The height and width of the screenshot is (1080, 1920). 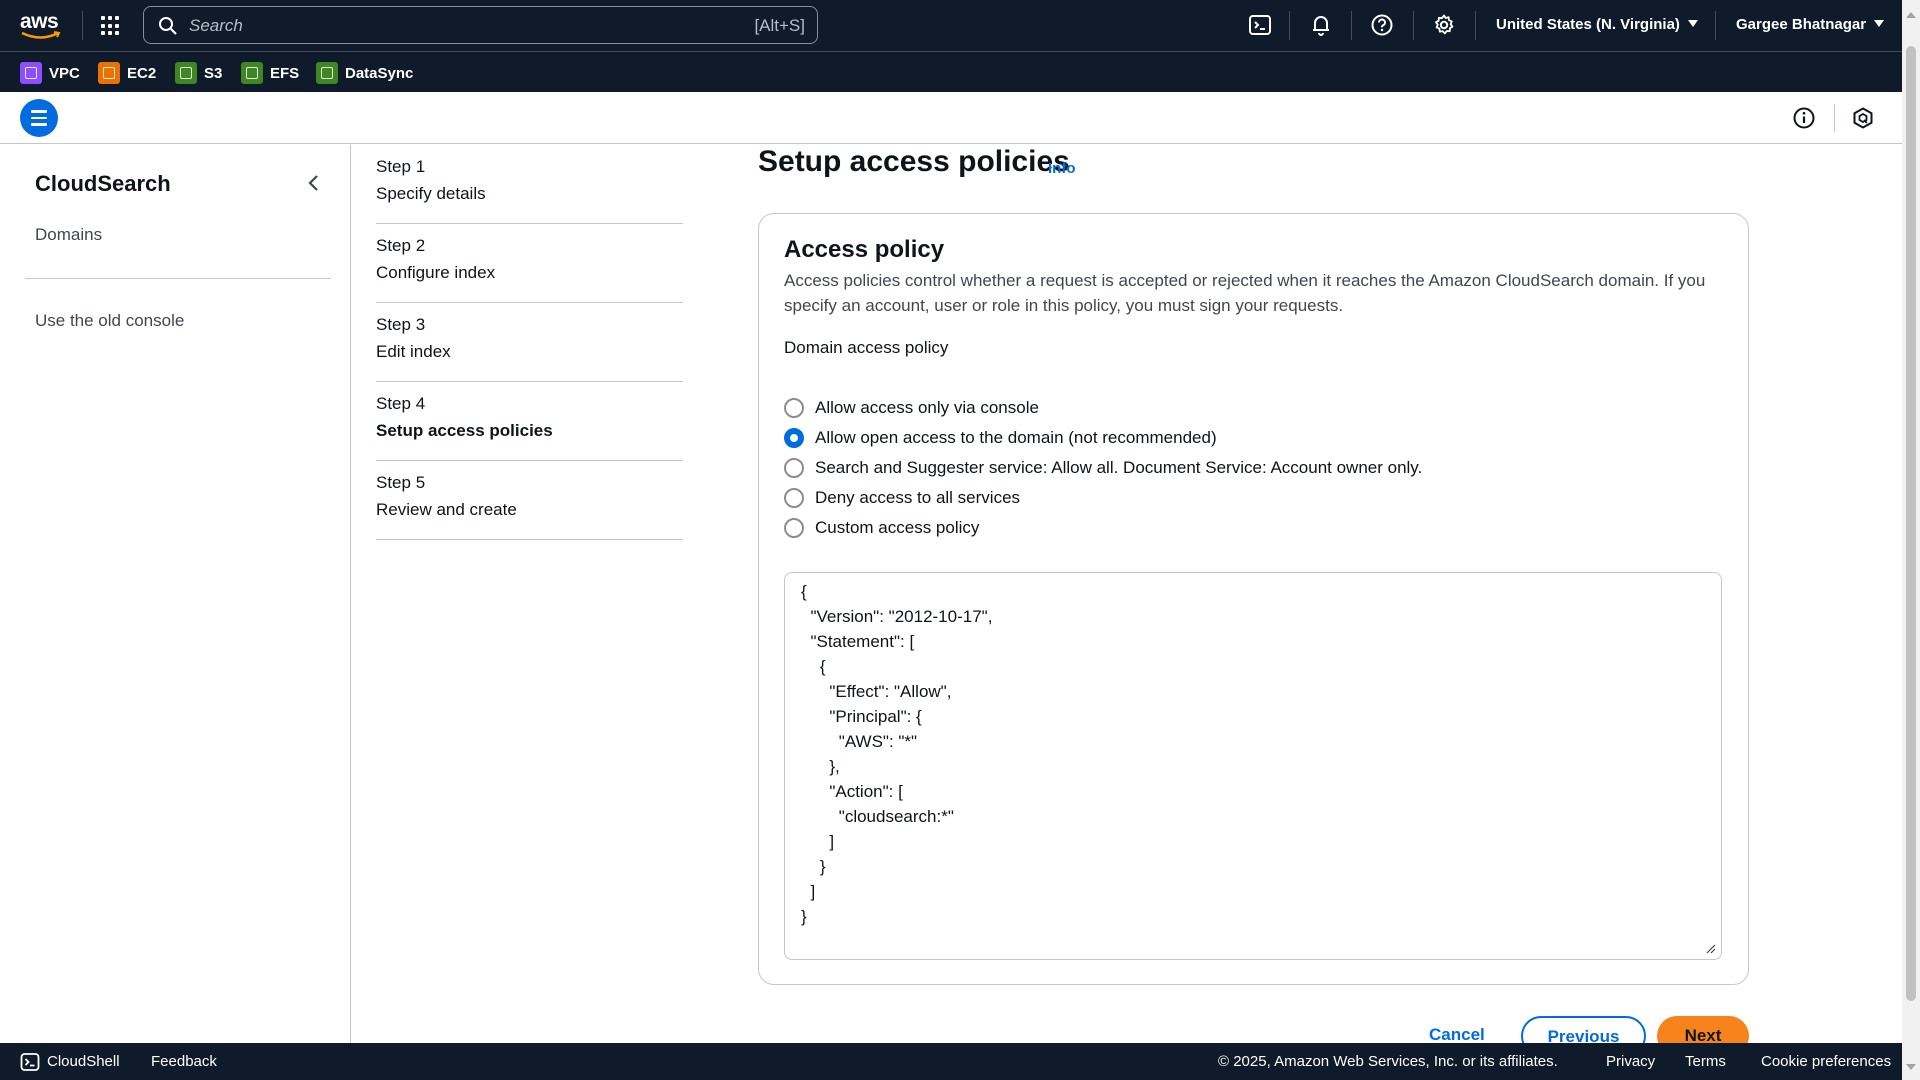 I want to click on favorite-label: DataSync, so click(x=379, y=73).